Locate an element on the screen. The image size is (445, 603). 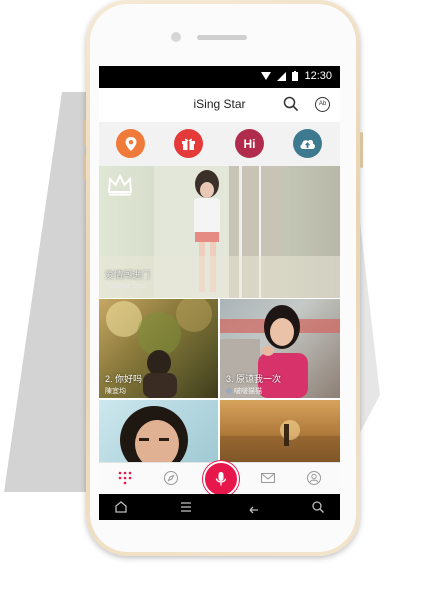
app-bar: iSing Star Ab is located at coordinates (219, 105).